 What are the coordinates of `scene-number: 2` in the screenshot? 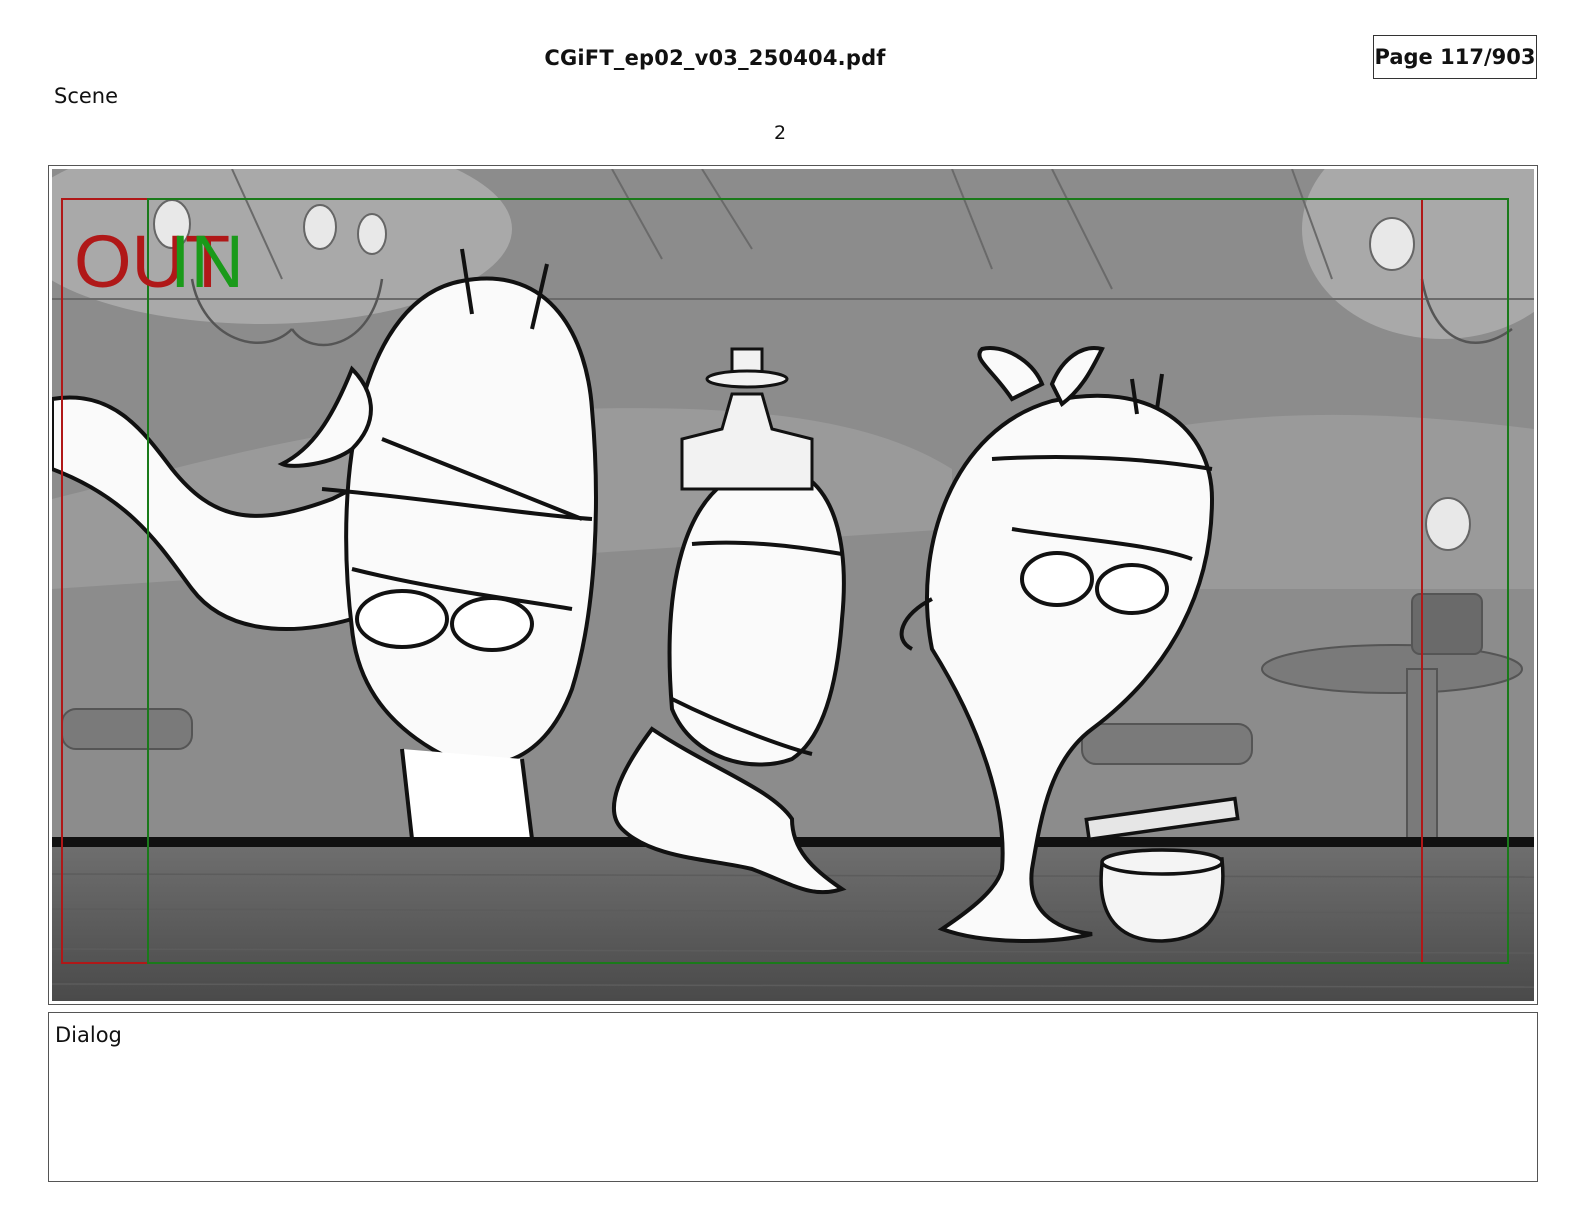 It's located at (780, 133).